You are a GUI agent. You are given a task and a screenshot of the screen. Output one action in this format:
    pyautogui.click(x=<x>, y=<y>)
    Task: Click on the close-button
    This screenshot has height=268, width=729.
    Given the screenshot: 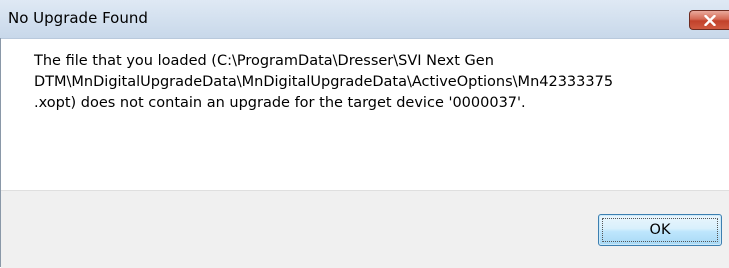 What is the action you would take?
    pyautogui.click(x=709, y=20)
    